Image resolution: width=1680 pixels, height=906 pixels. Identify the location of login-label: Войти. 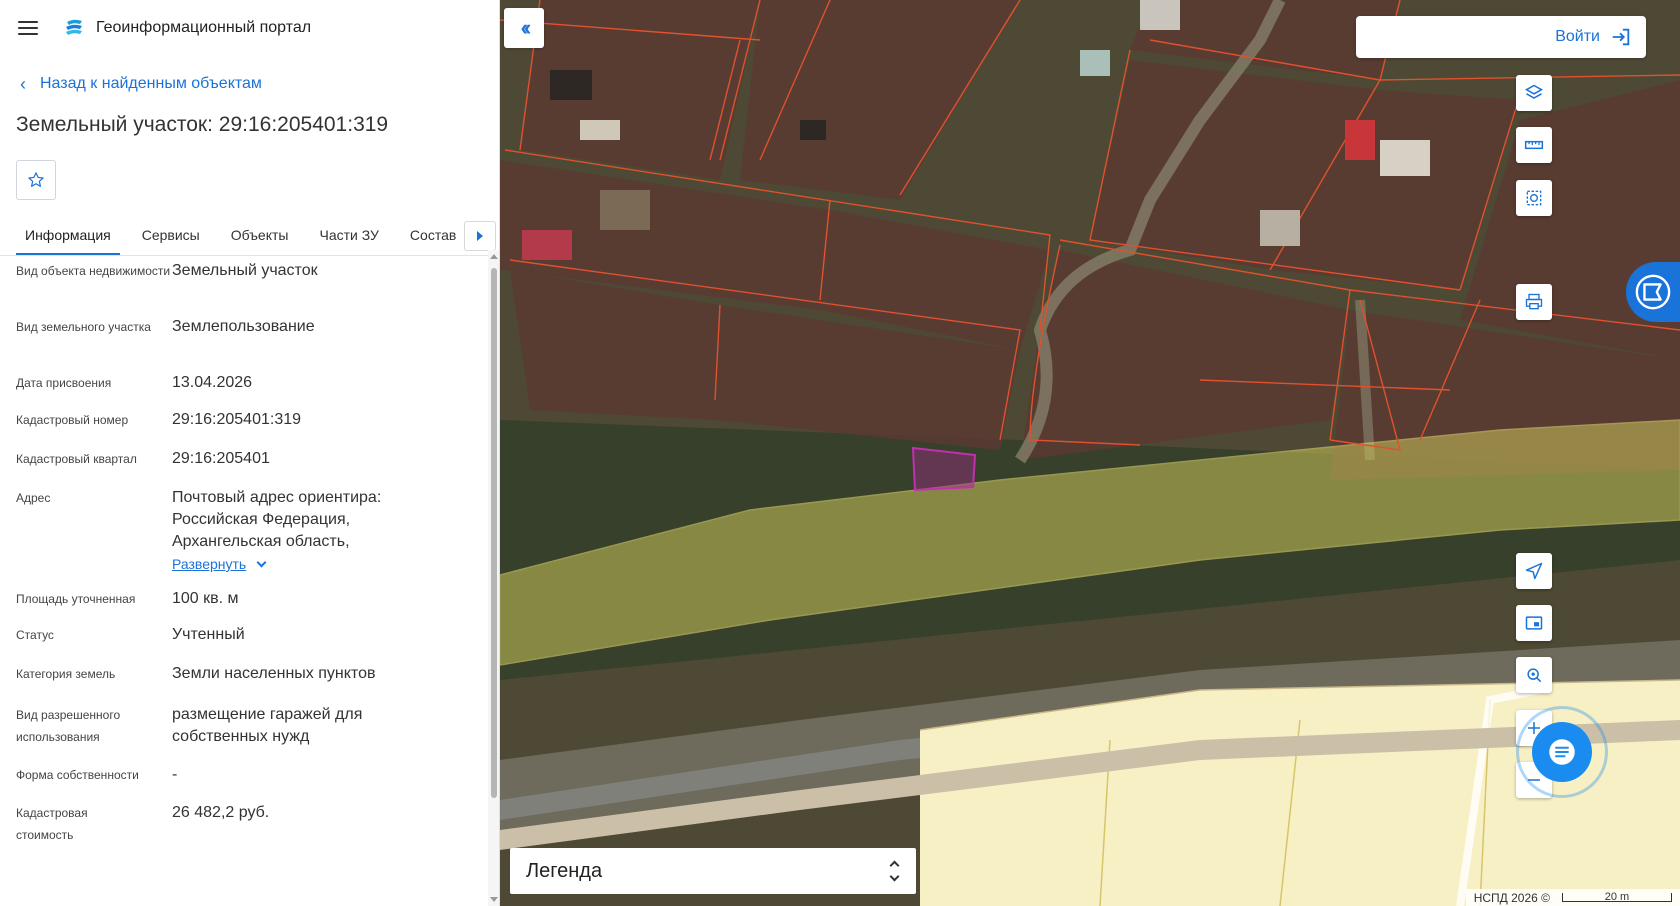
(1577, 36).